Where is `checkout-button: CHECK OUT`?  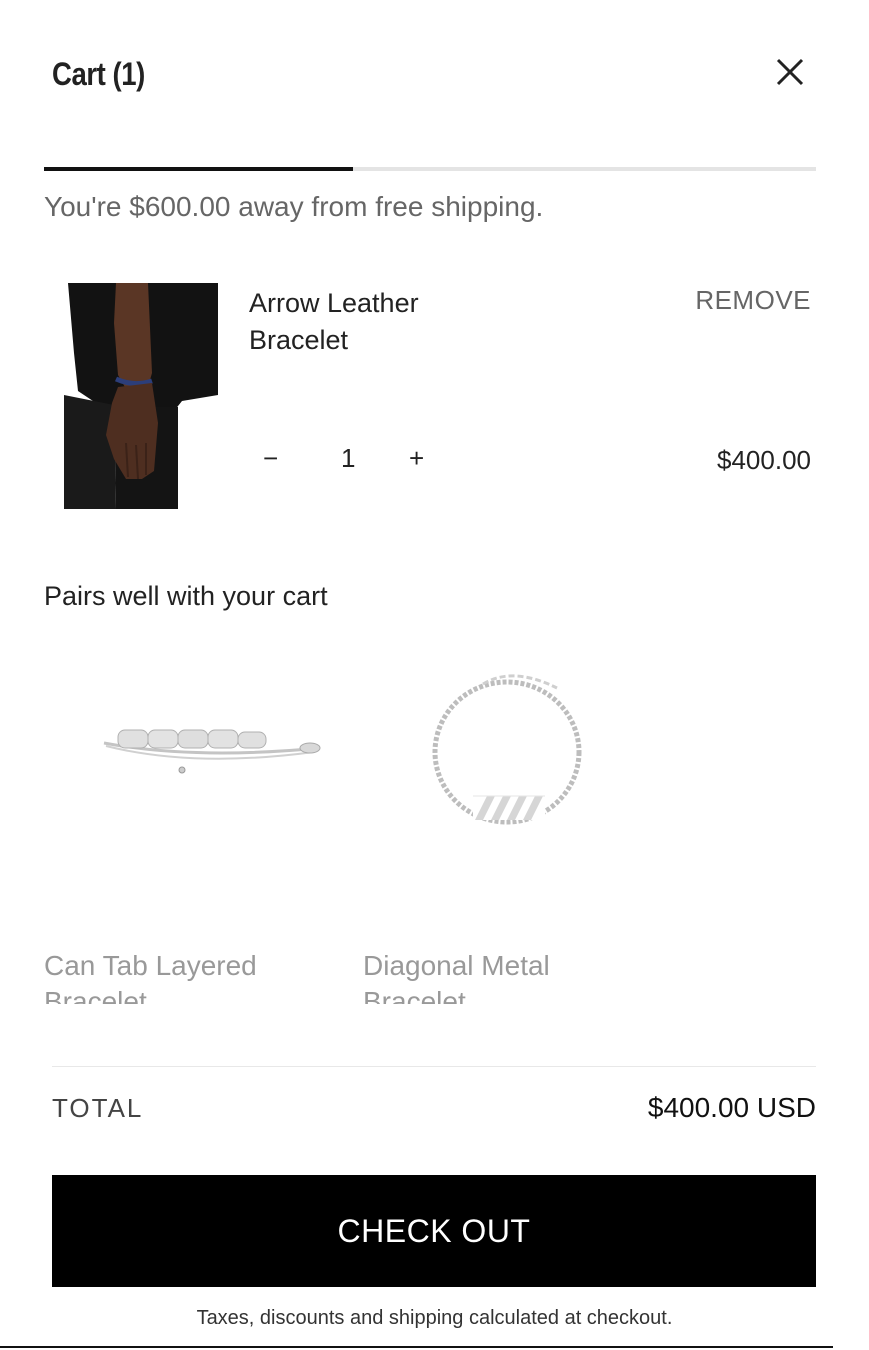
checkout-button: CHECK OUT is located at coordinates (434, 1231).